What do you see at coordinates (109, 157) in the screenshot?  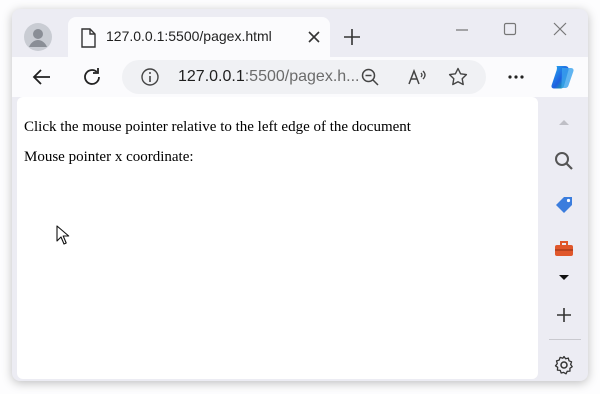 I see `coordinate-label: Mouse pointer x coordinate:` at bounding box center [109, 157].